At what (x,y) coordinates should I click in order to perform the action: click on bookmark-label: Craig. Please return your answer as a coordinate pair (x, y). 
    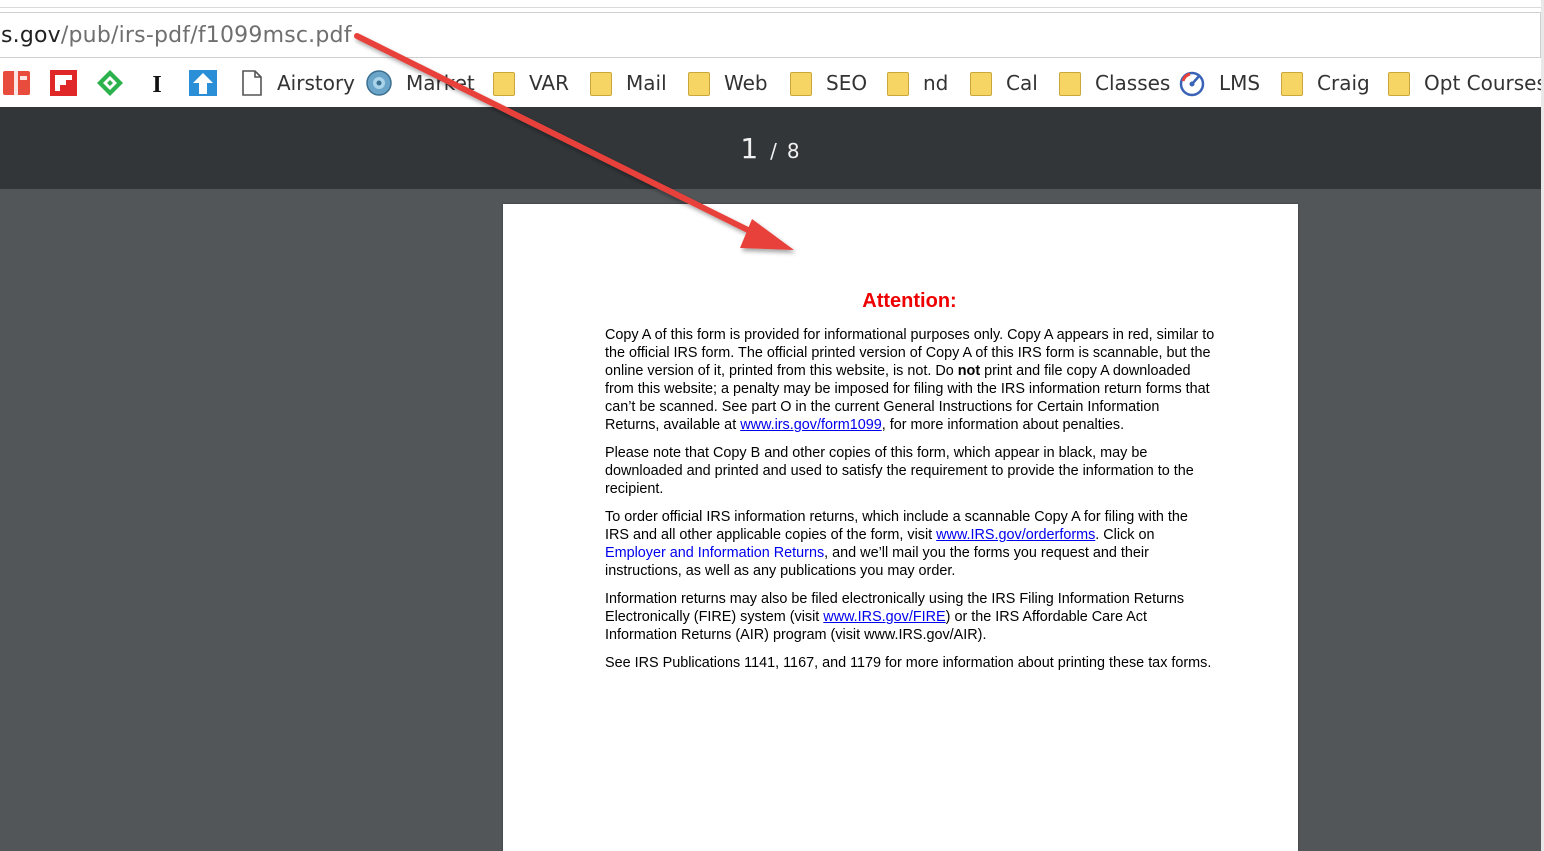
    Looking at the image, I should click on (1343, 83).